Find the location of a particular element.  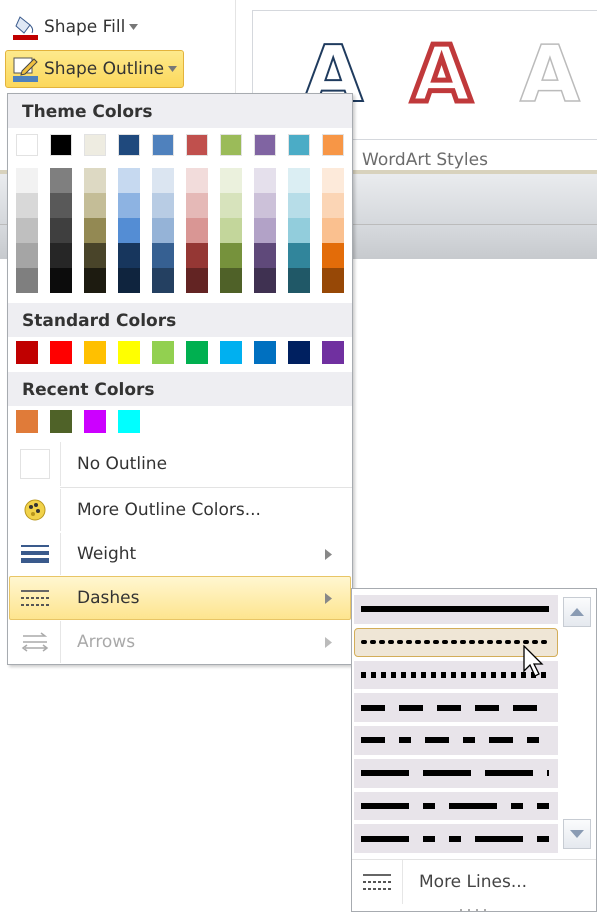

caret-icon is located at coordinates (173, 69).